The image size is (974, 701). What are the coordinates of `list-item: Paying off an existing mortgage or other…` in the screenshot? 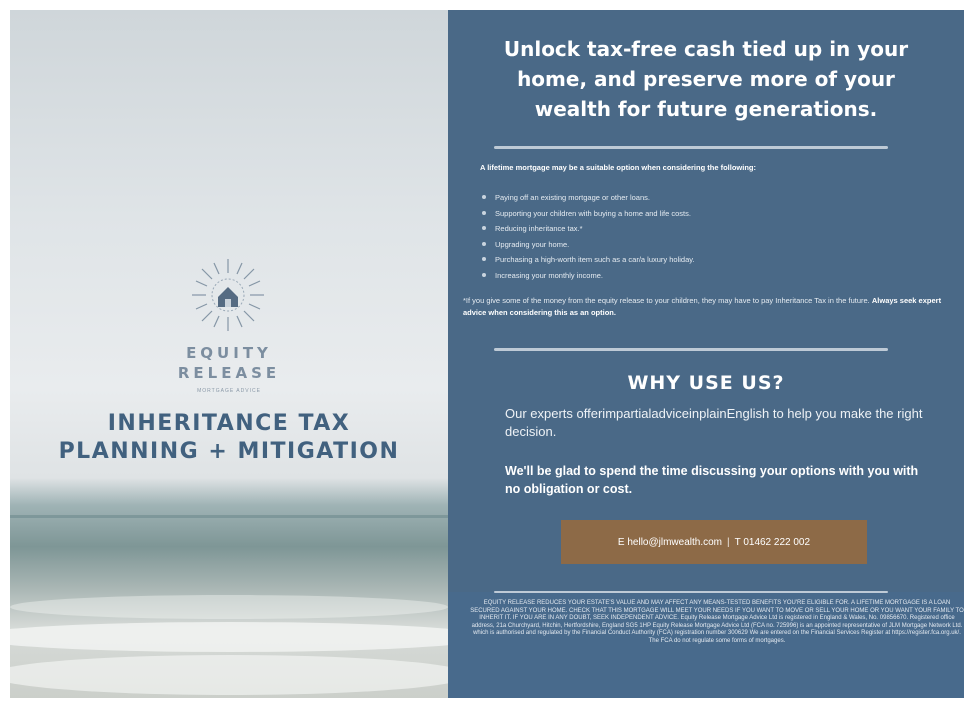 It's located at (588, 198).